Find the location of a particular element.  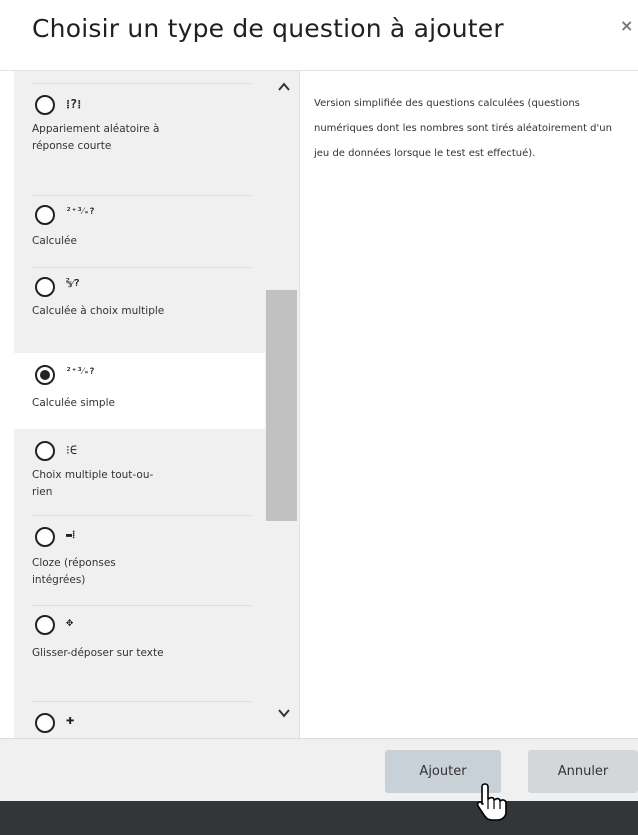

question-type-label: Calculée is located at coordinates (54, 241).